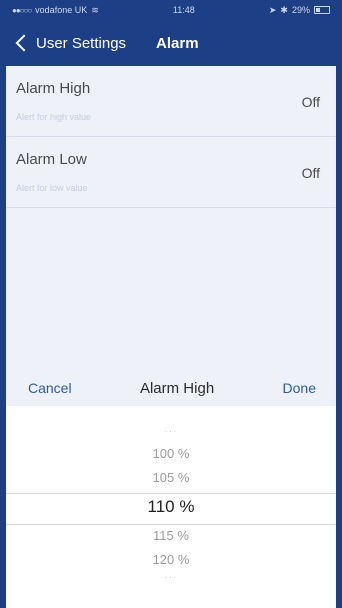  I want to click on cancel-button: Cancel, so click(50, 388).